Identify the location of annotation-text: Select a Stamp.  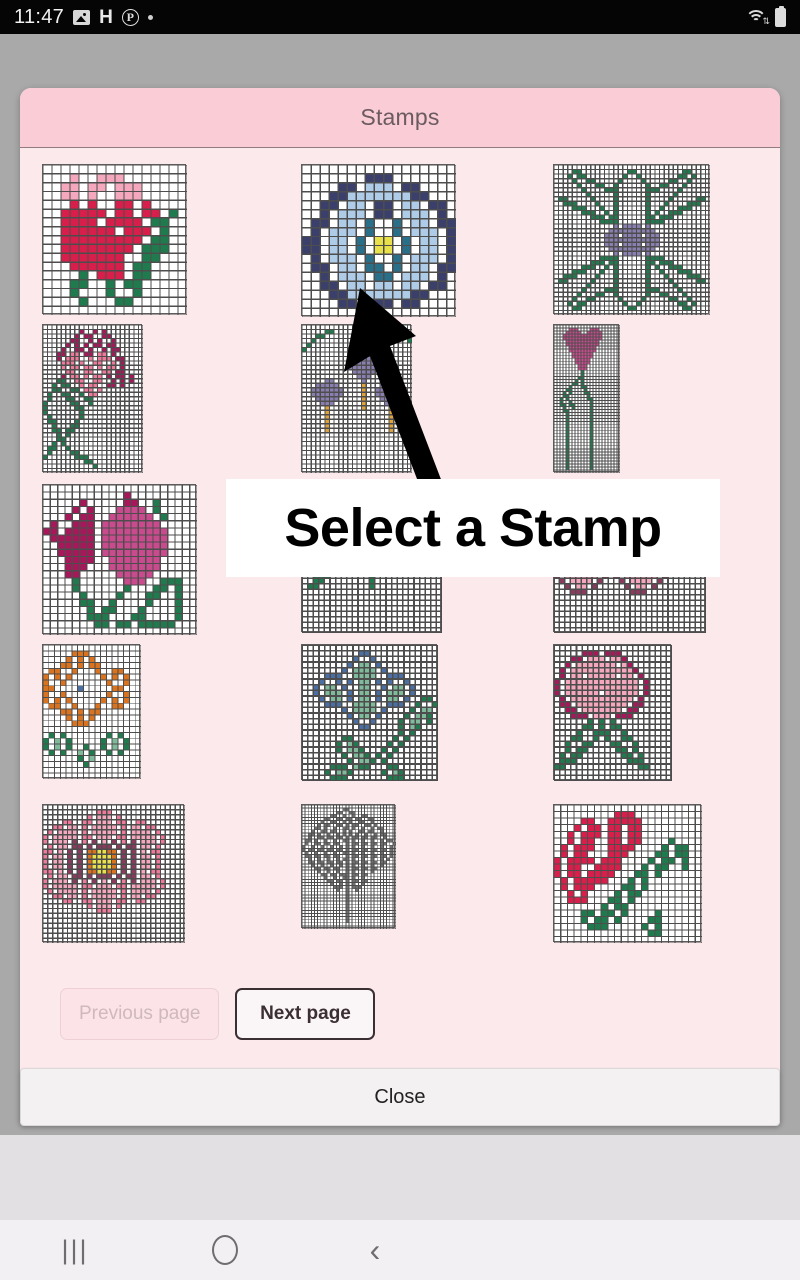
(473, 528).